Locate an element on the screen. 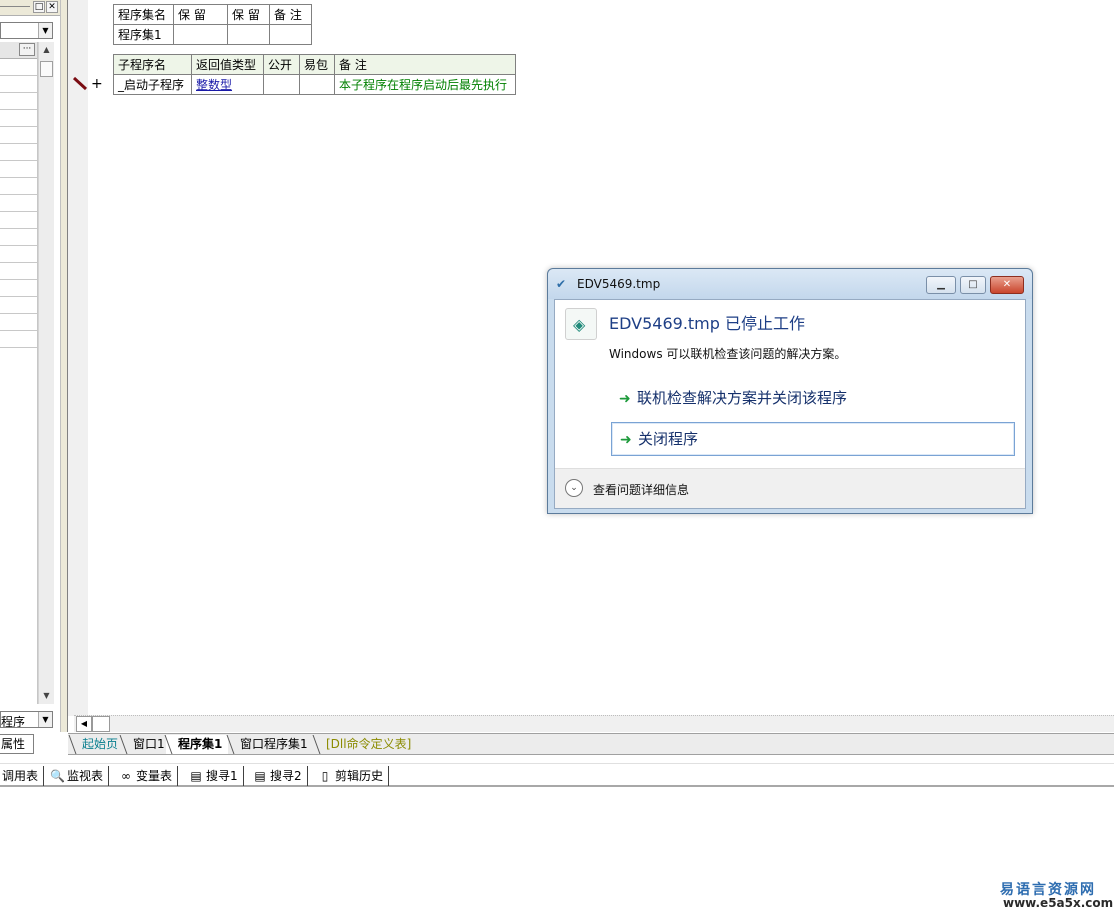 This screenshot has height=915, width=1114. dialog-titlebar: ✔ EDV5469.tmp ▁ □ ✕ is located at coordinates (790, 284).